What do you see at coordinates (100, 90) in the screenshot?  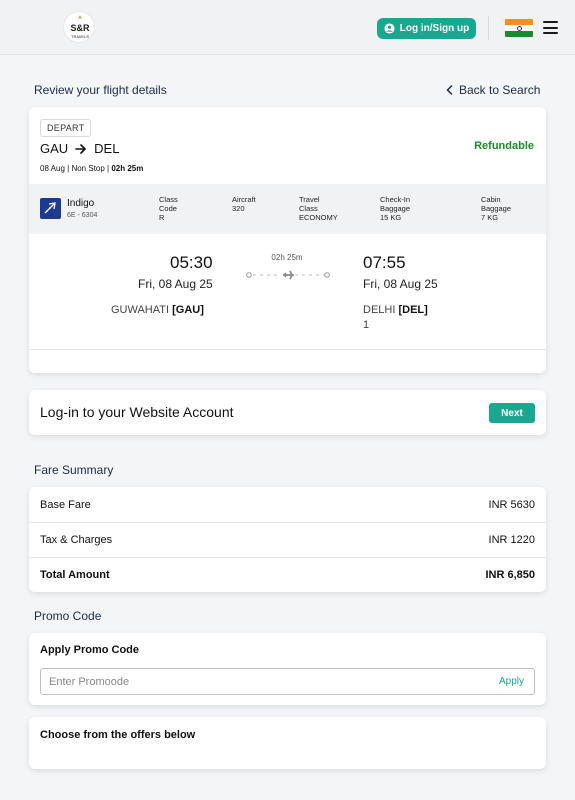 I see `review-flight-title: Review your flight details` at bounding box center [100, 90].